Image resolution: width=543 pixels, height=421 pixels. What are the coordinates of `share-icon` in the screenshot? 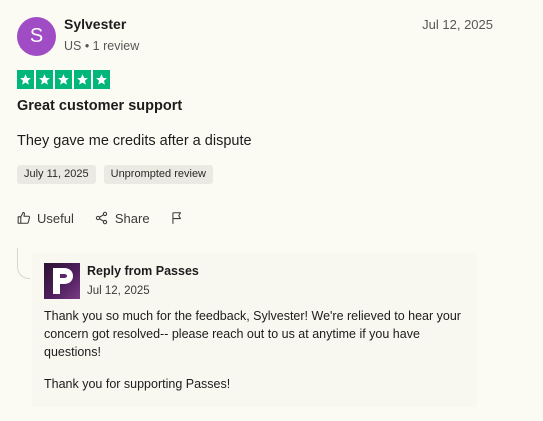 It's located at (101, 218).